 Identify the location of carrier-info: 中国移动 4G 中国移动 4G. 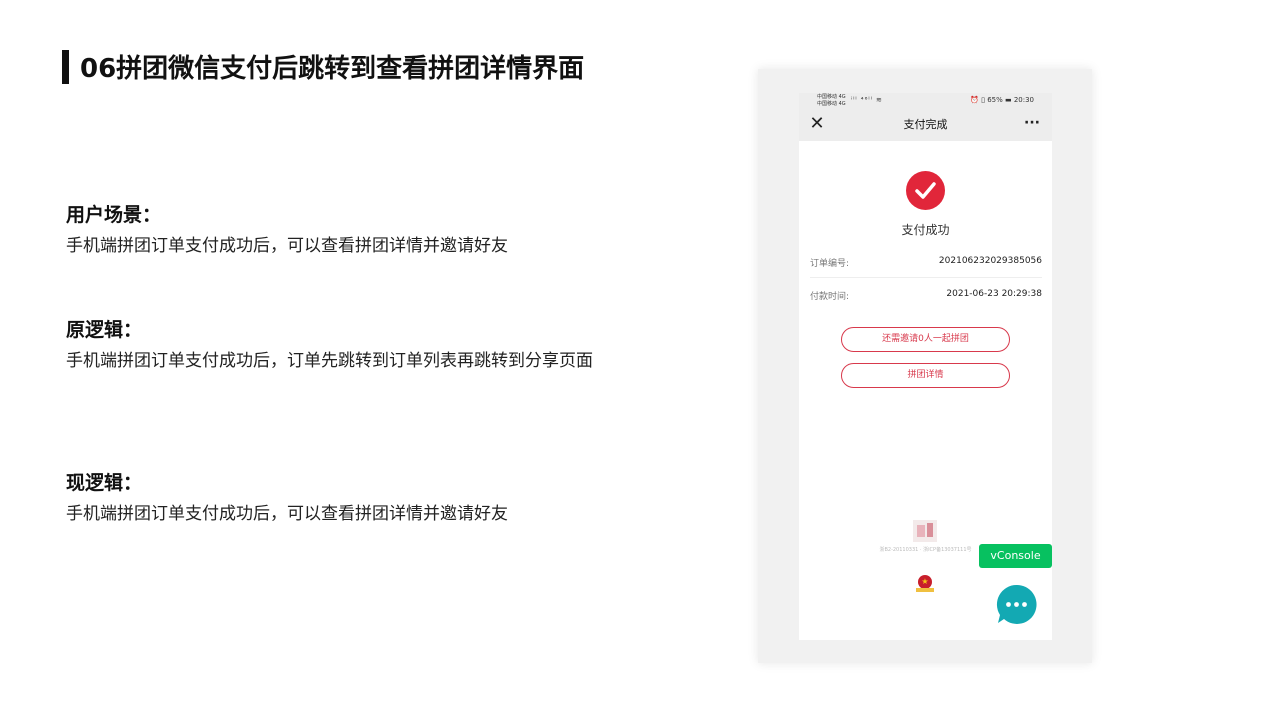
(831, 101).